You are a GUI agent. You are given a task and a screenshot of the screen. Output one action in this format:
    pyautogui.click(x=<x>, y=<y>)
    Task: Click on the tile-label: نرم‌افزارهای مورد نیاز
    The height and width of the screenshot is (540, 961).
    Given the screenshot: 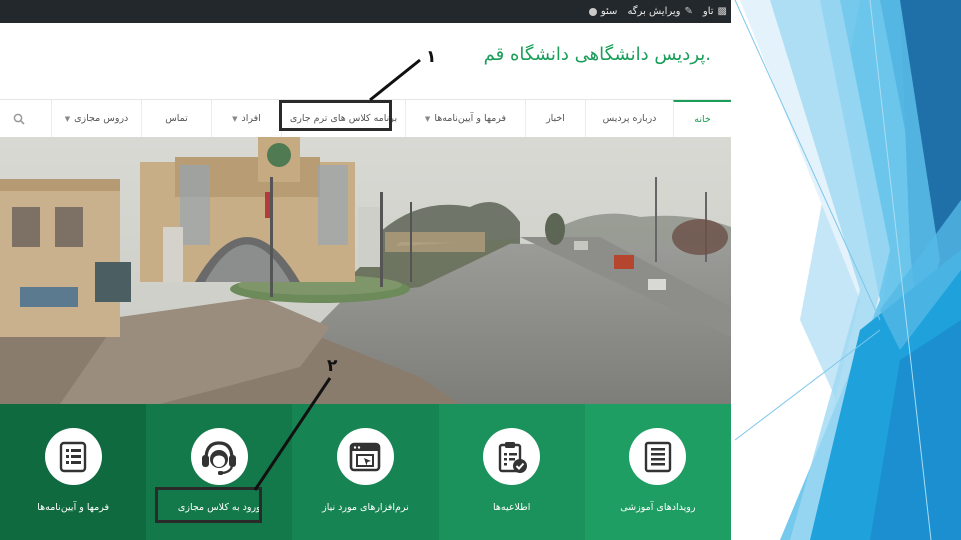 What is the action you would take?
    pyautogui.click(x=365, y=507)
    